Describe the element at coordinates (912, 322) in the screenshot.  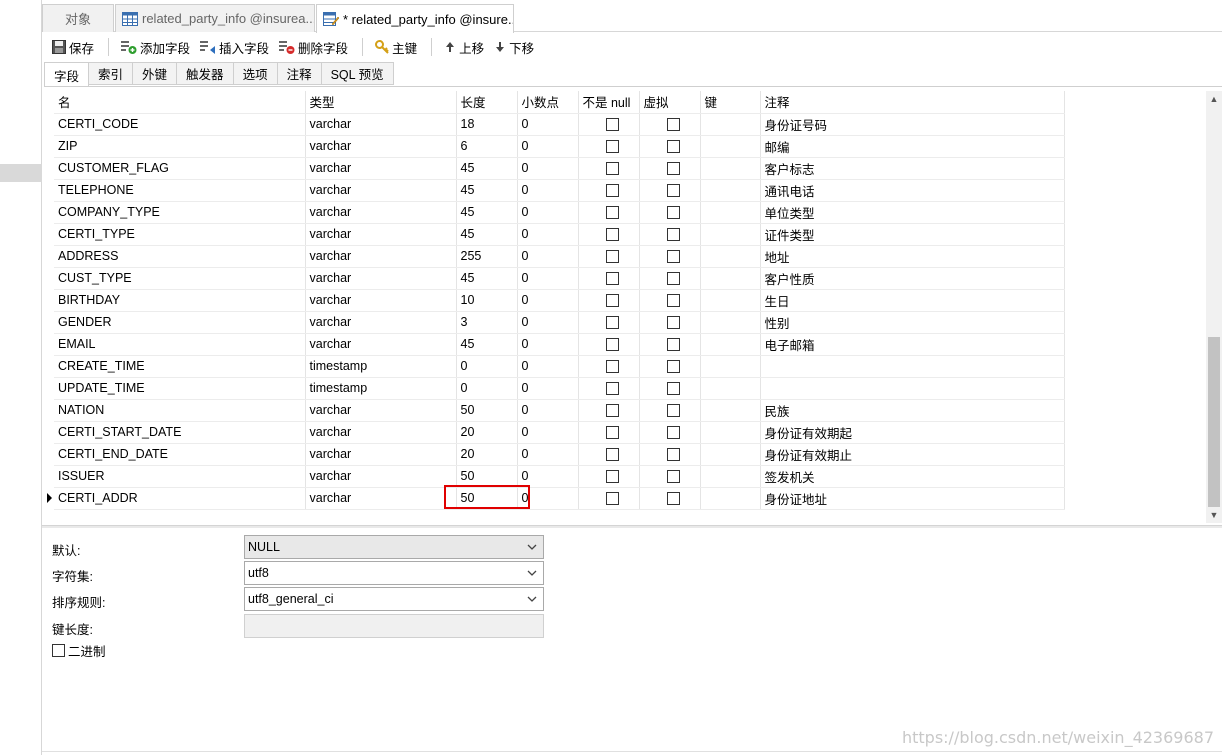
I see `field-comment-cell: 性别` at that location.